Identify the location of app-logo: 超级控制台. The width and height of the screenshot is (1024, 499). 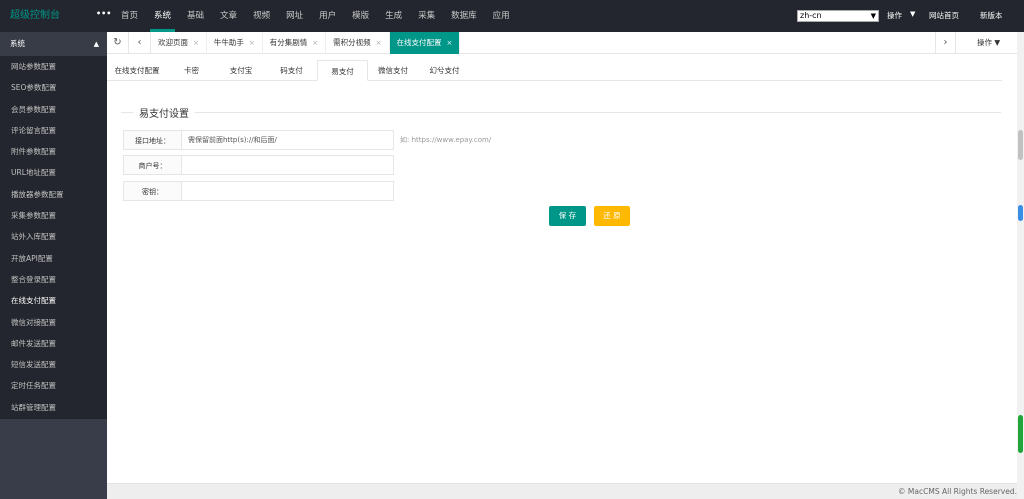
(35, 15).